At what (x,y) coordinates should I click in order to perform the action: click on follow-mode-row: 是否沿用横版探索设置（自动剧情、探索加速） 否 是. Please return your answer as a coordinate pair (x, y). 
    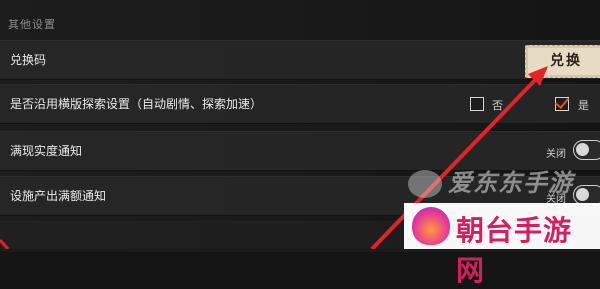
    Looking at the image, I should click on (300, 104).